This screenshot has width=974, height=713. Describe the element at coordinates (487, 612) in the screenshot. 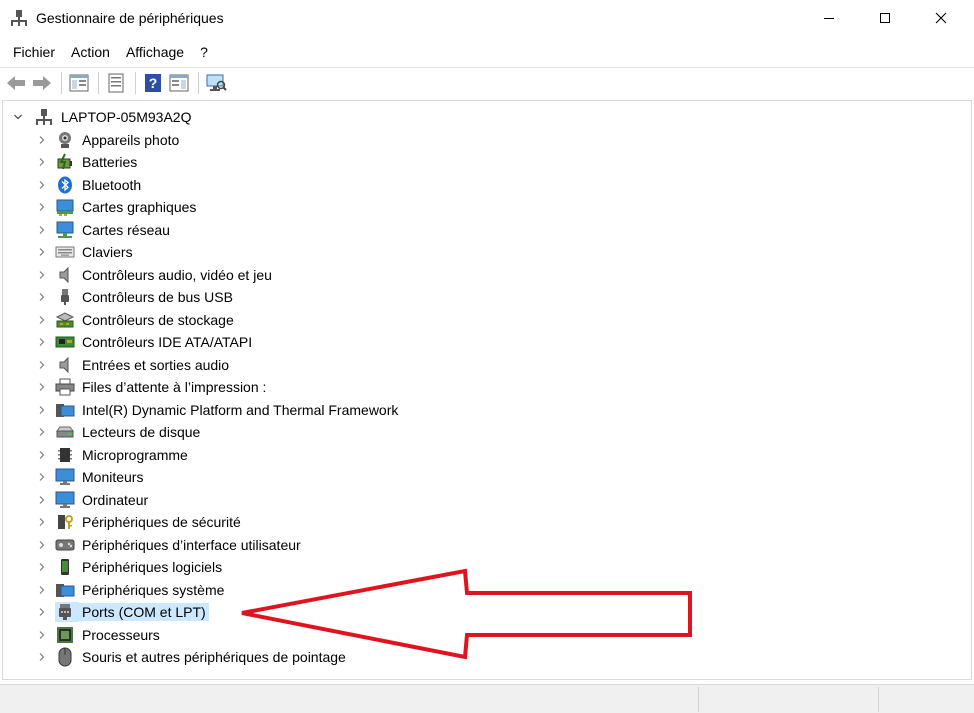

I see `tree-item-ports-com-lpt: Ports (COM et LPT)` at that location.